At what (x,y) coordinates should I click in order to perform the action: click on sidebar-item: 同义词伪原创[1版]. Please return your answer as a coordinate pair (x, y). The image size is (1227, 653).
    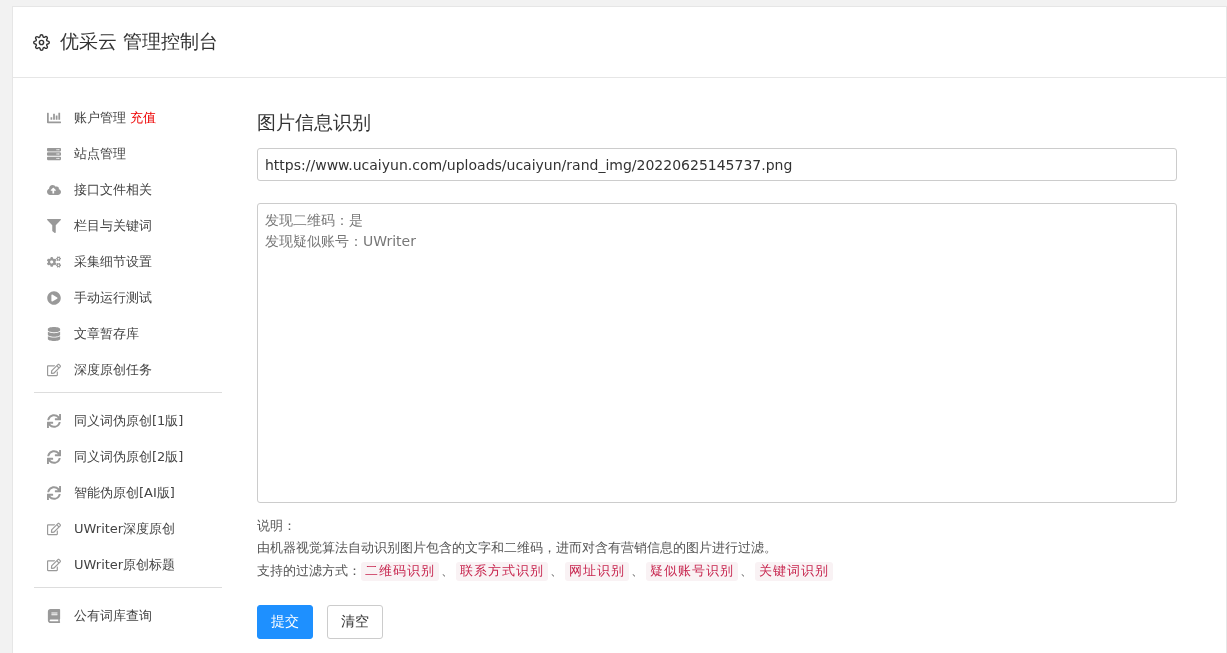
    Looking at the image, I should click on (128, 421).